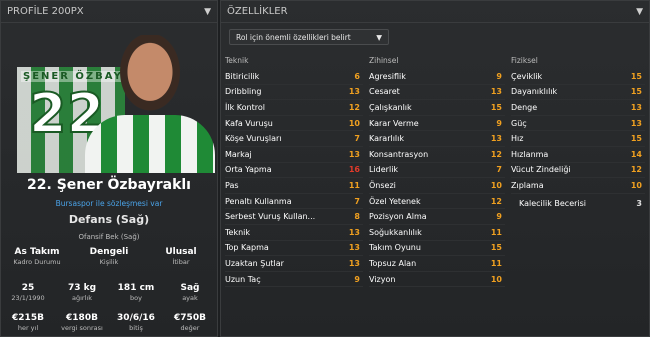  Describe the element at coordinates (243, 279) in the screenshot. I see `attribute-name: Uzun Taç` at that location.